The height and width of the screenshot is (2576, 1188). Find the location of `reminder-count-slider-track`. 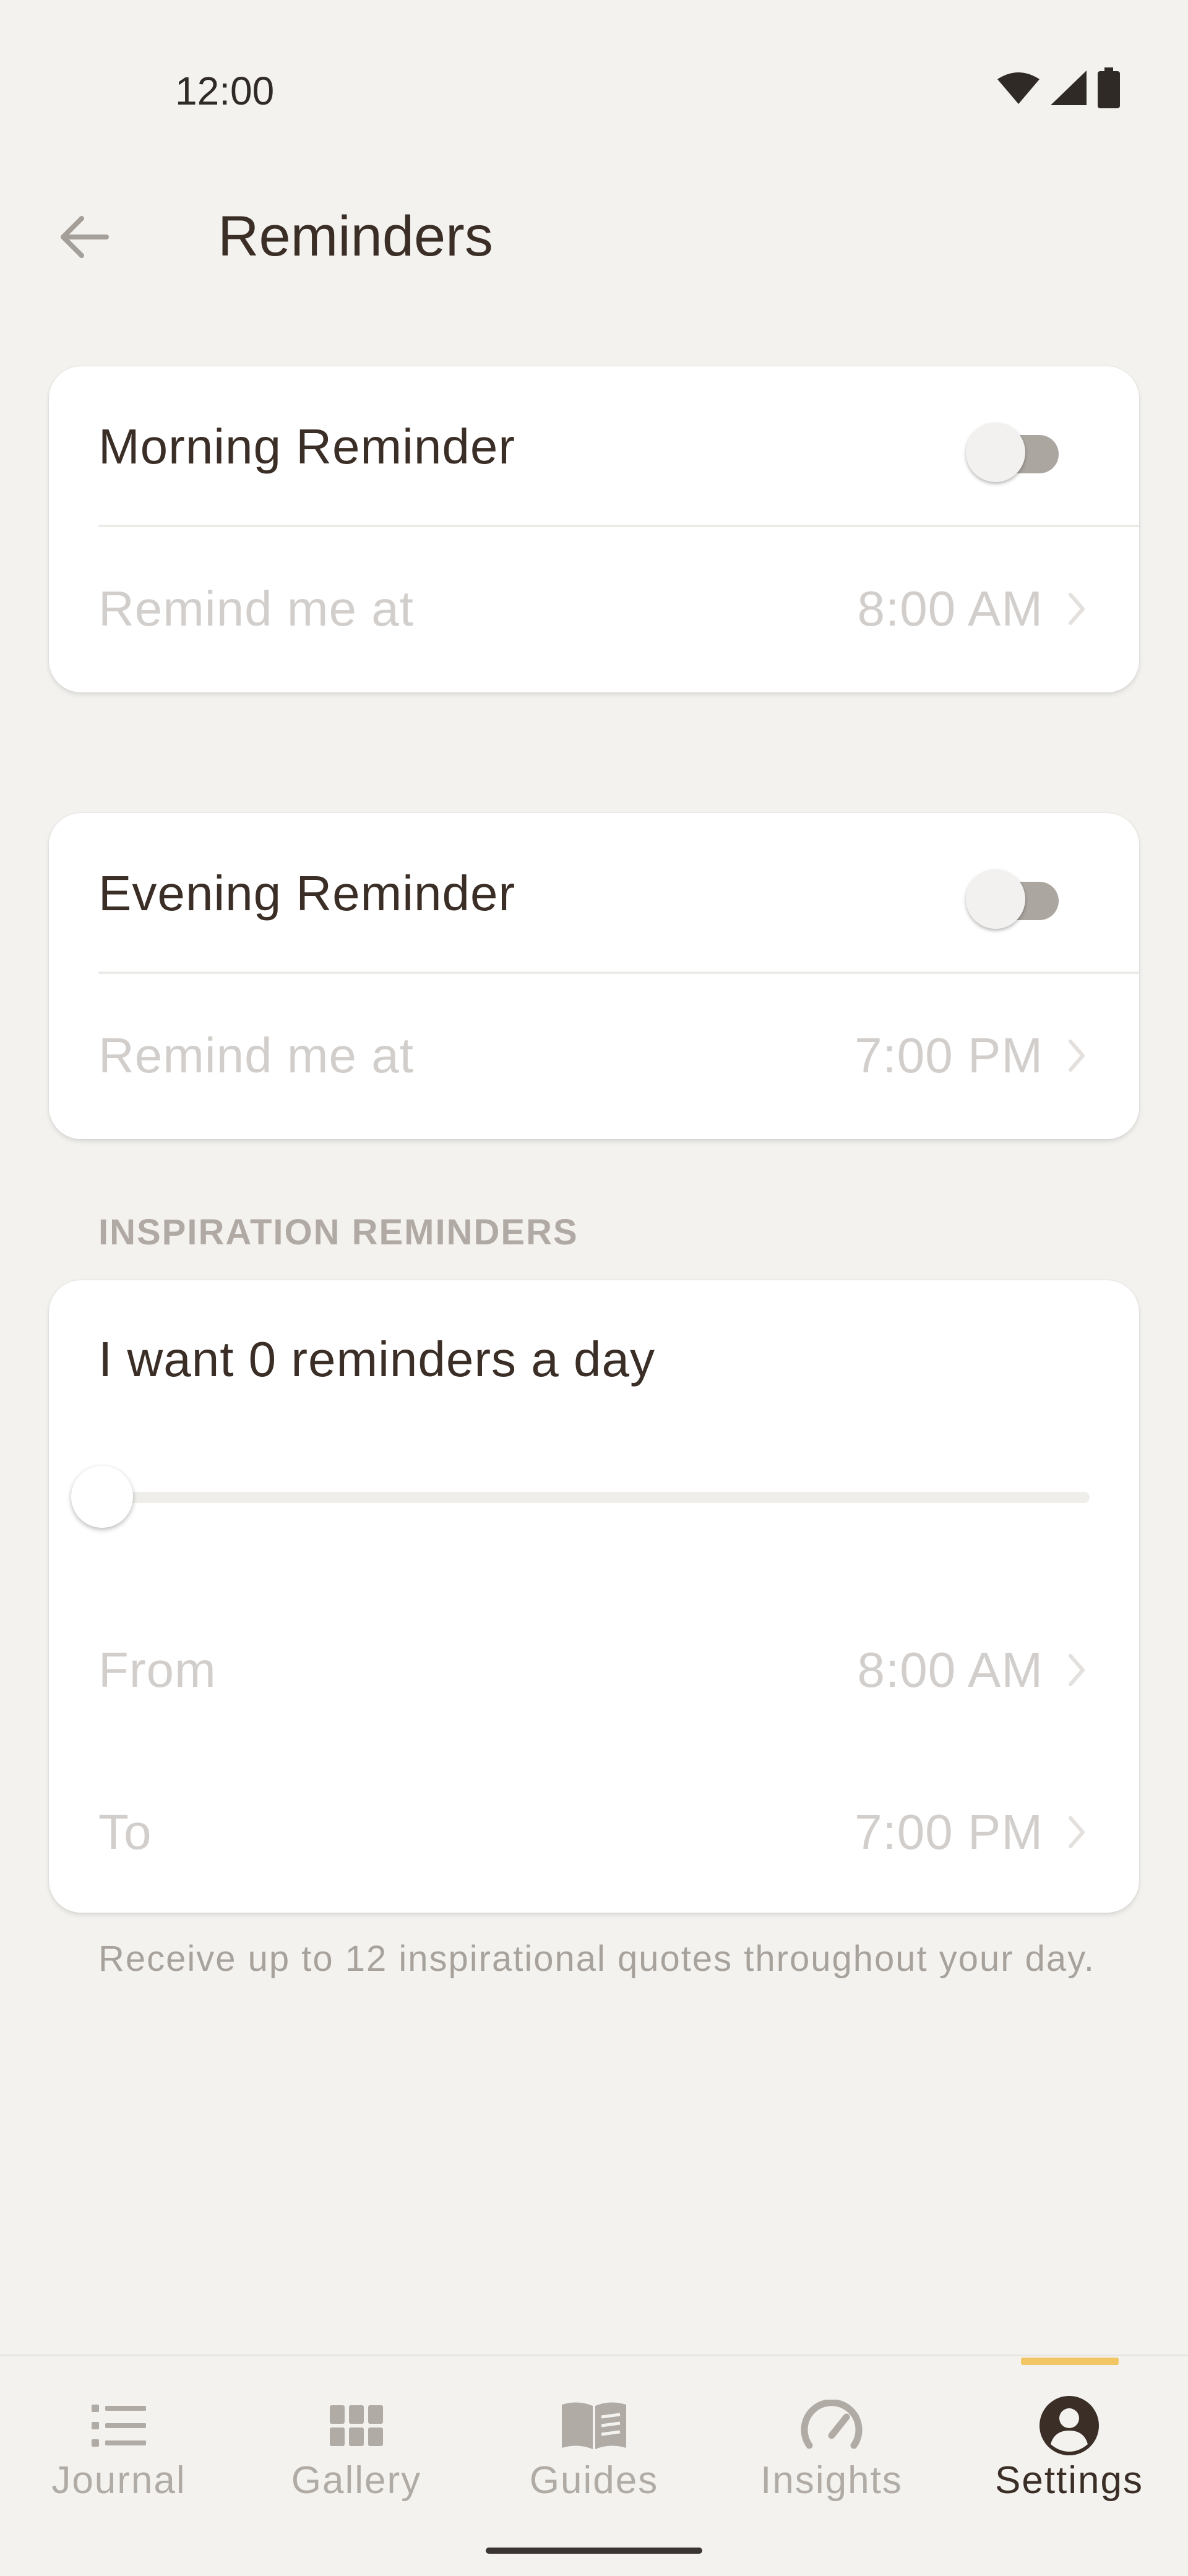

reminder-count-slider-track is located at coordinates (596, 1497).